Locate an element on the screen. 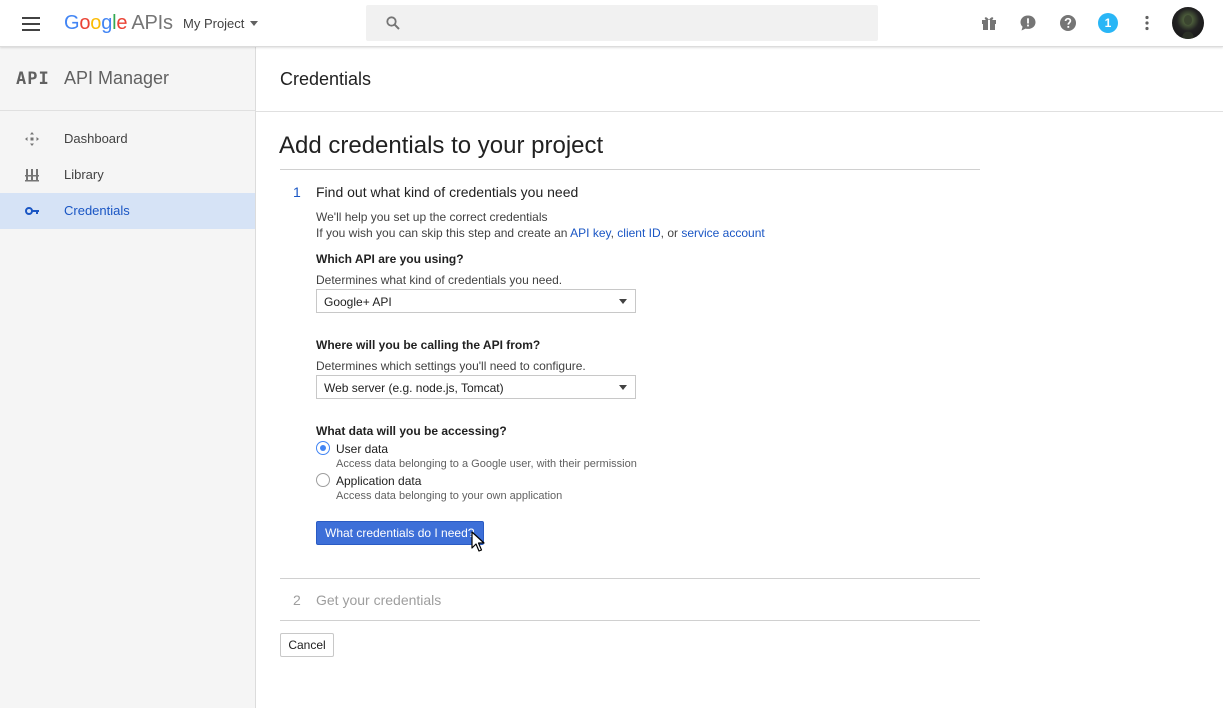 Image resolution: width=1223 pixels, height=708 pixels. api-logo: API is located at coordinates (33, 79).